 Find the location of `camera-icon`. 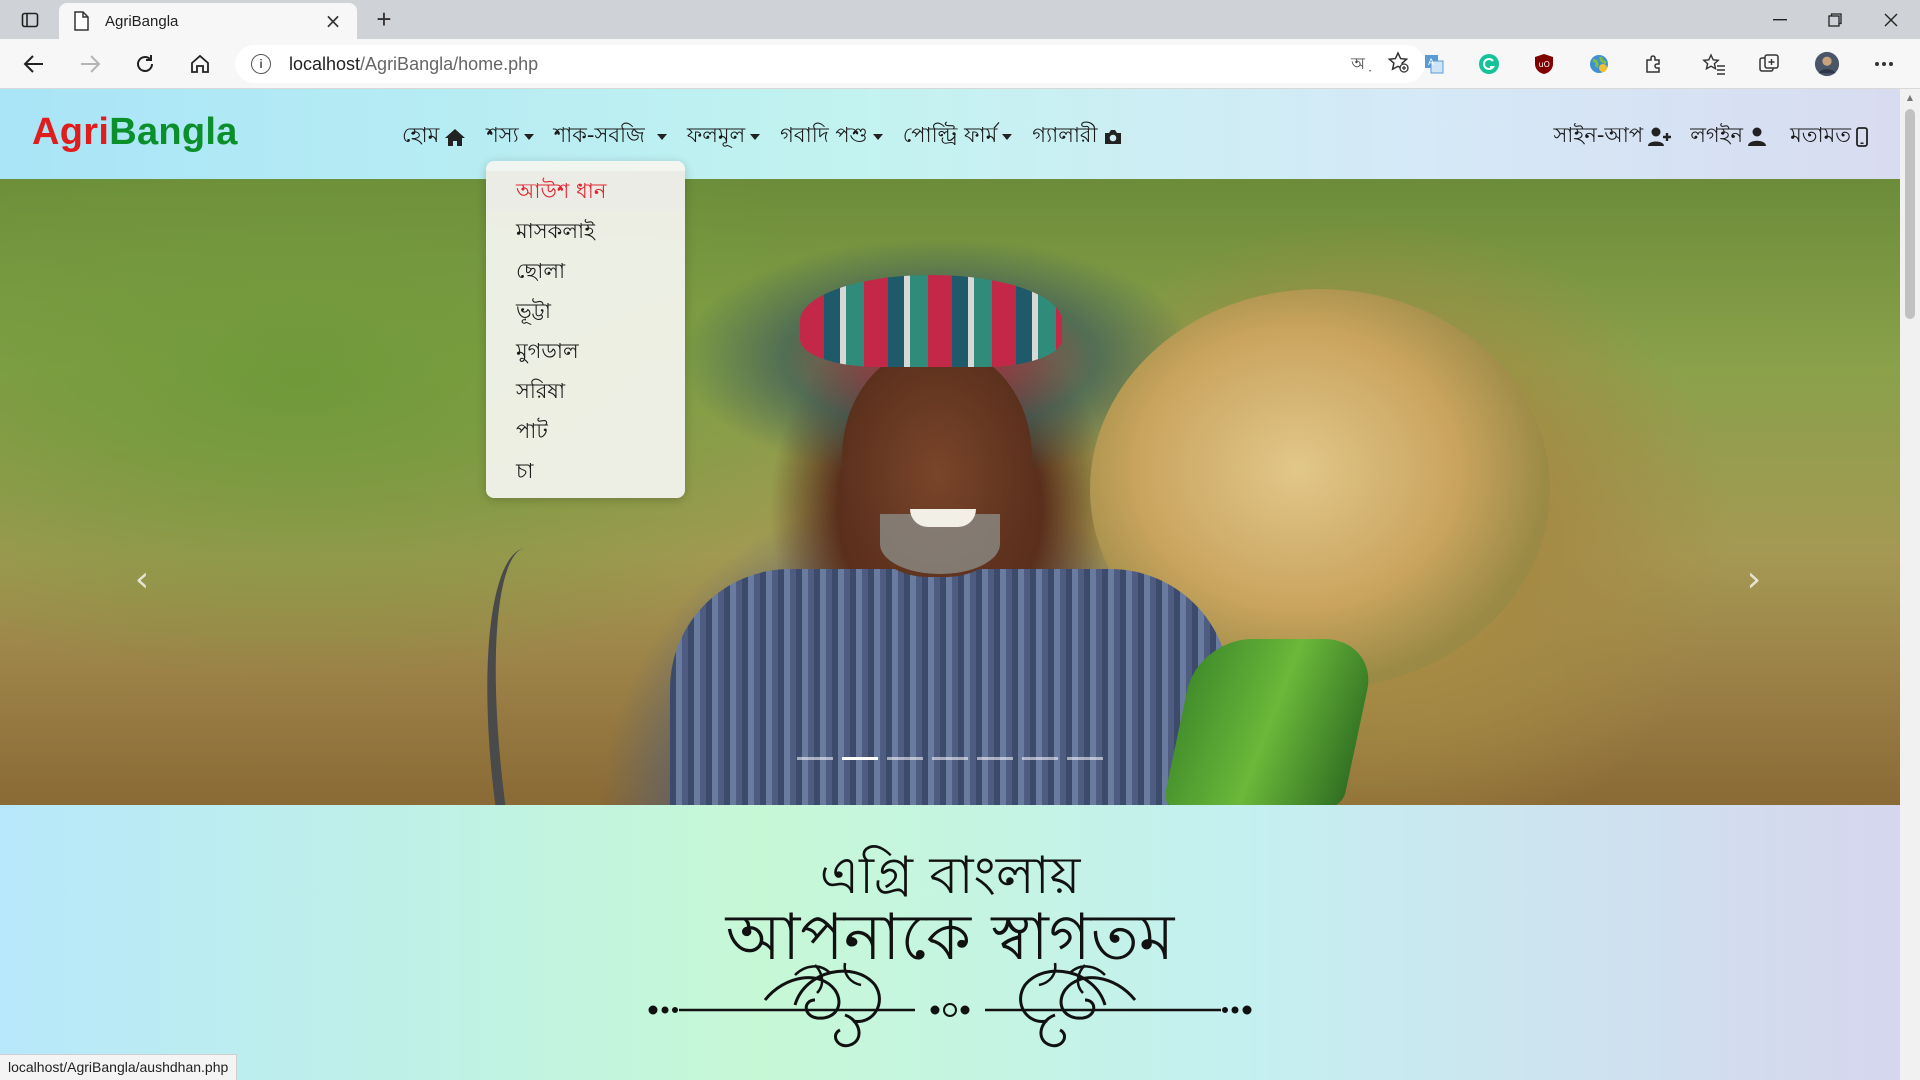

camera-icon is located at coordinates (1114, 137).